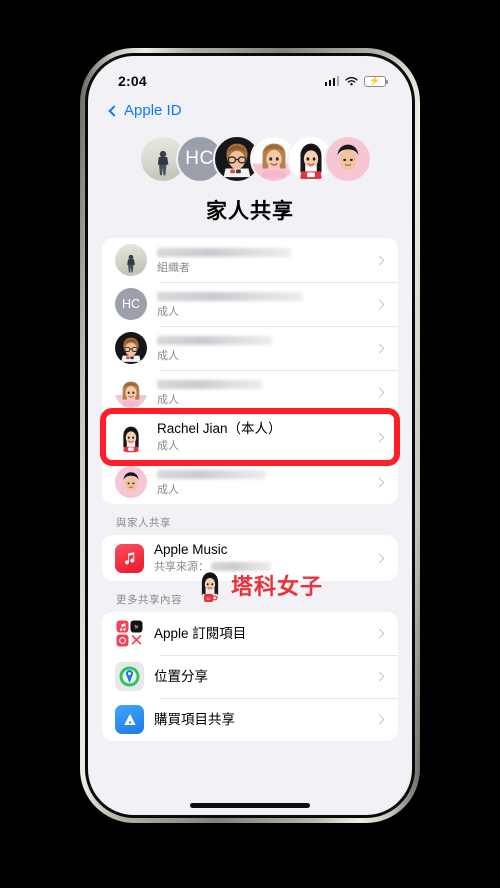 The image size is (500, 888). Describe the element at coordinates (191, 550) in the screenshot. I see `item-label: Apple Music` at that location.